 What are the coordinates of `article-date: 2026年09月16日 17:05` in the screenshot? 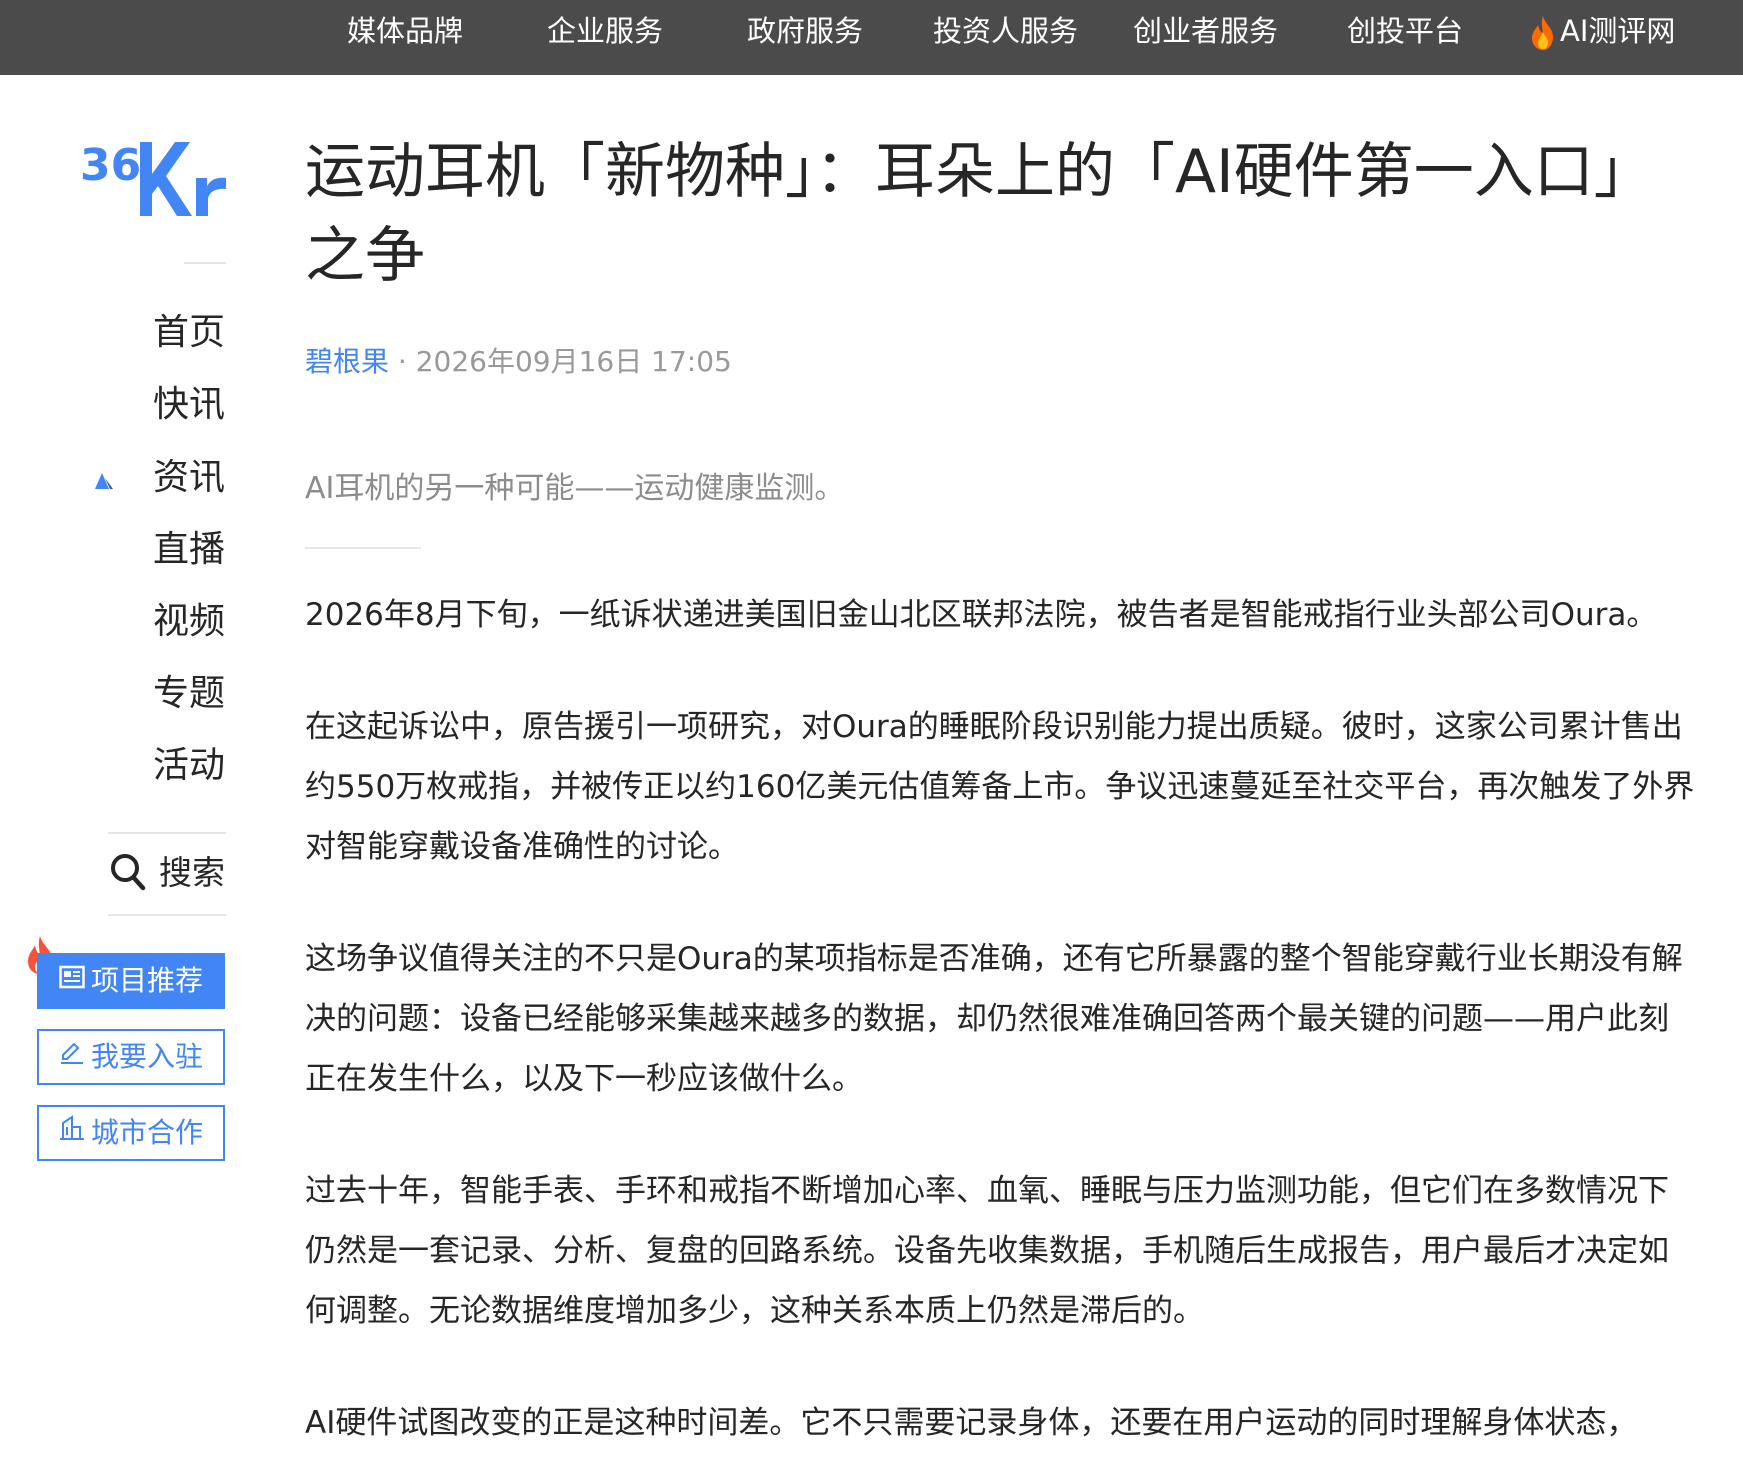 It's located at (573, 361).